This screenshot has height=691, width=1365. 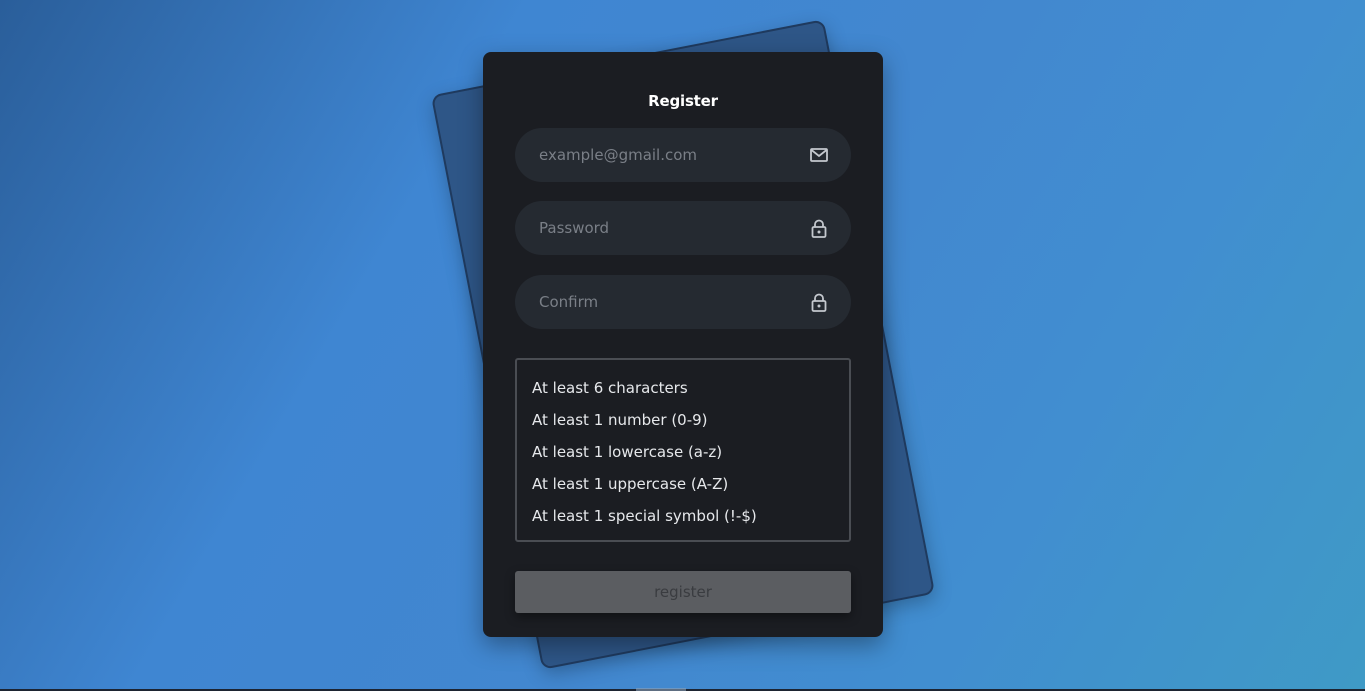 I want to click on rule-lowercase: At least 1 lowercase (a-z), so click(x=627, y=452).